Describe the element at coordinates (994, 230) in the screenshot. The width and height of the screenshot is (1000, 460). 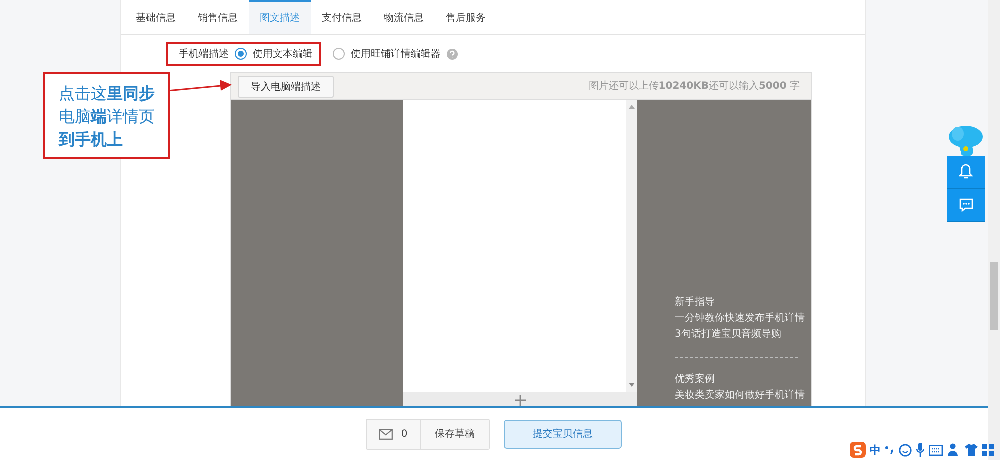
I see `page-scrollbar` at that location.